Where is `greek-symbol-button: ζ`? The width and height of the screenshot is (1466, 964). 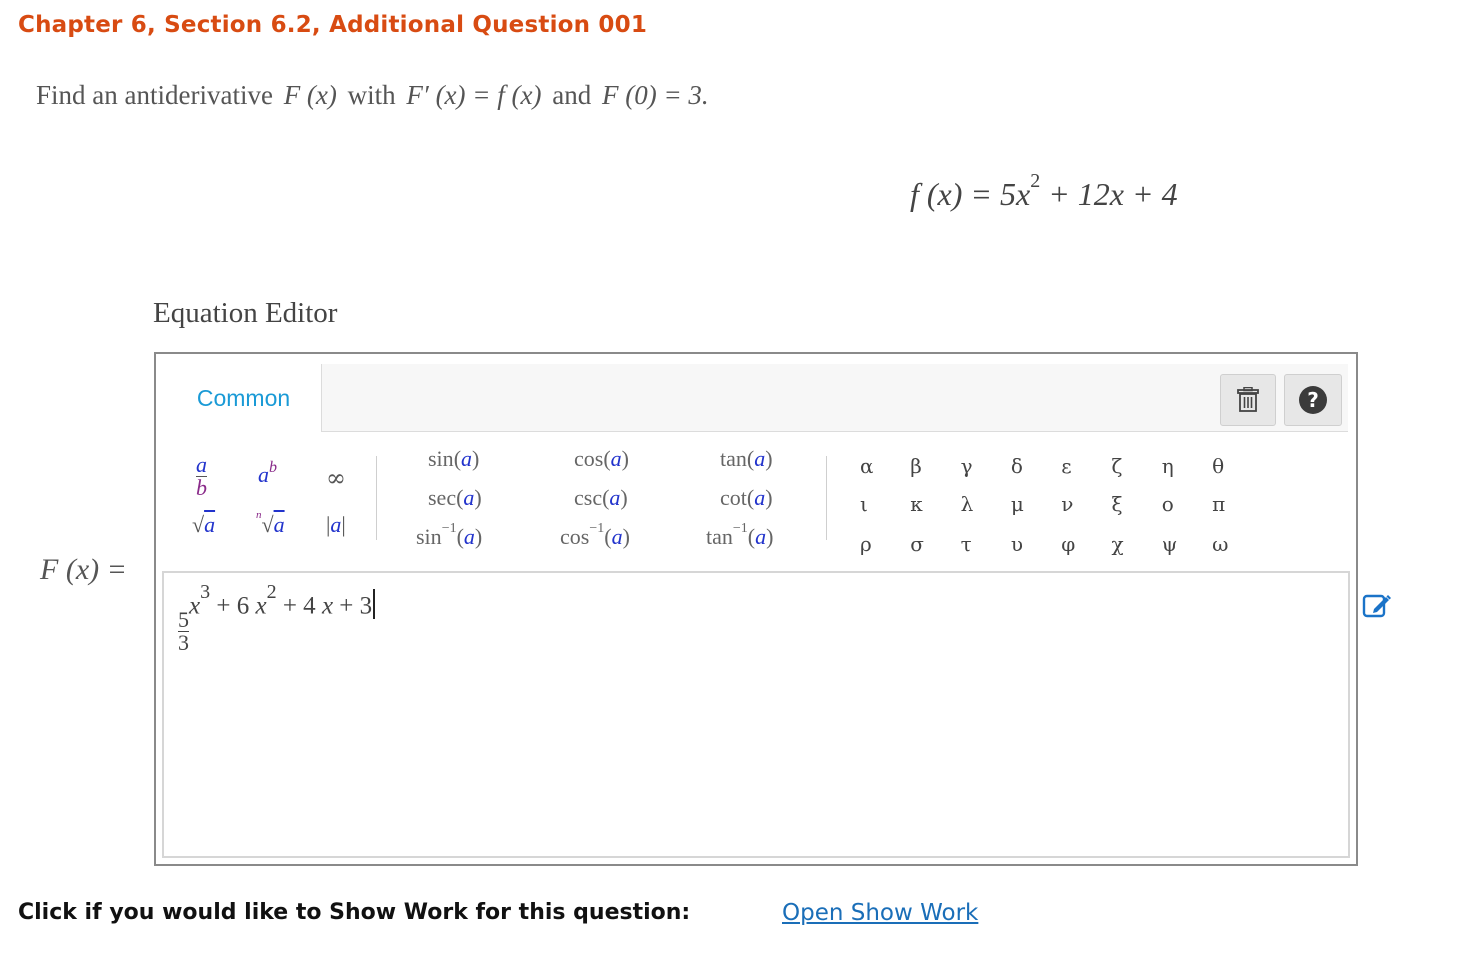 greek-symbol-button: ζ is located at coordinates (1117, 466).